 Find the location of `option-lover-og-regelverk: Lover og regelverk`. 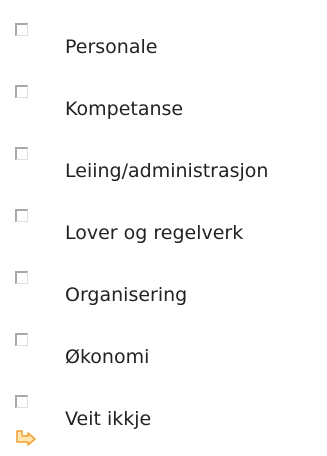

option-lover-og-regelverk: Lover og regelverk is located at coordinates (163, 240).